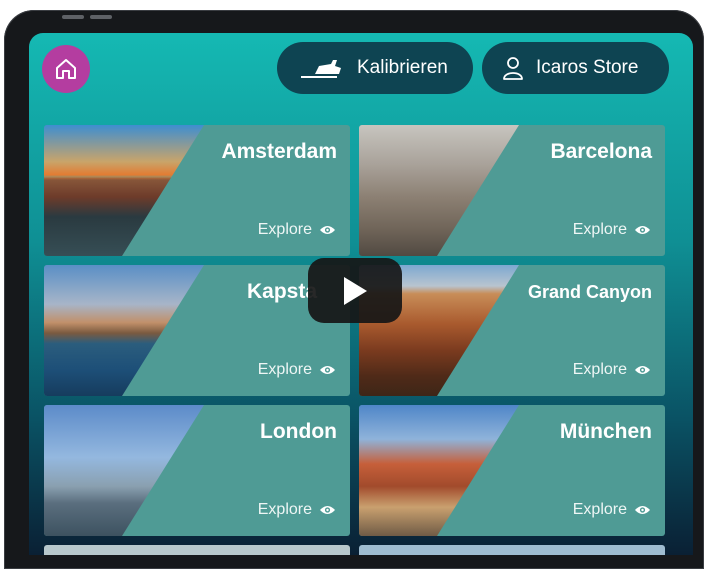 This screenshot has height=569, width=704. What do you see at coordinates (605, 431) in the screenshot?
I see `destination-title: München` at bounding box center [605, 431].